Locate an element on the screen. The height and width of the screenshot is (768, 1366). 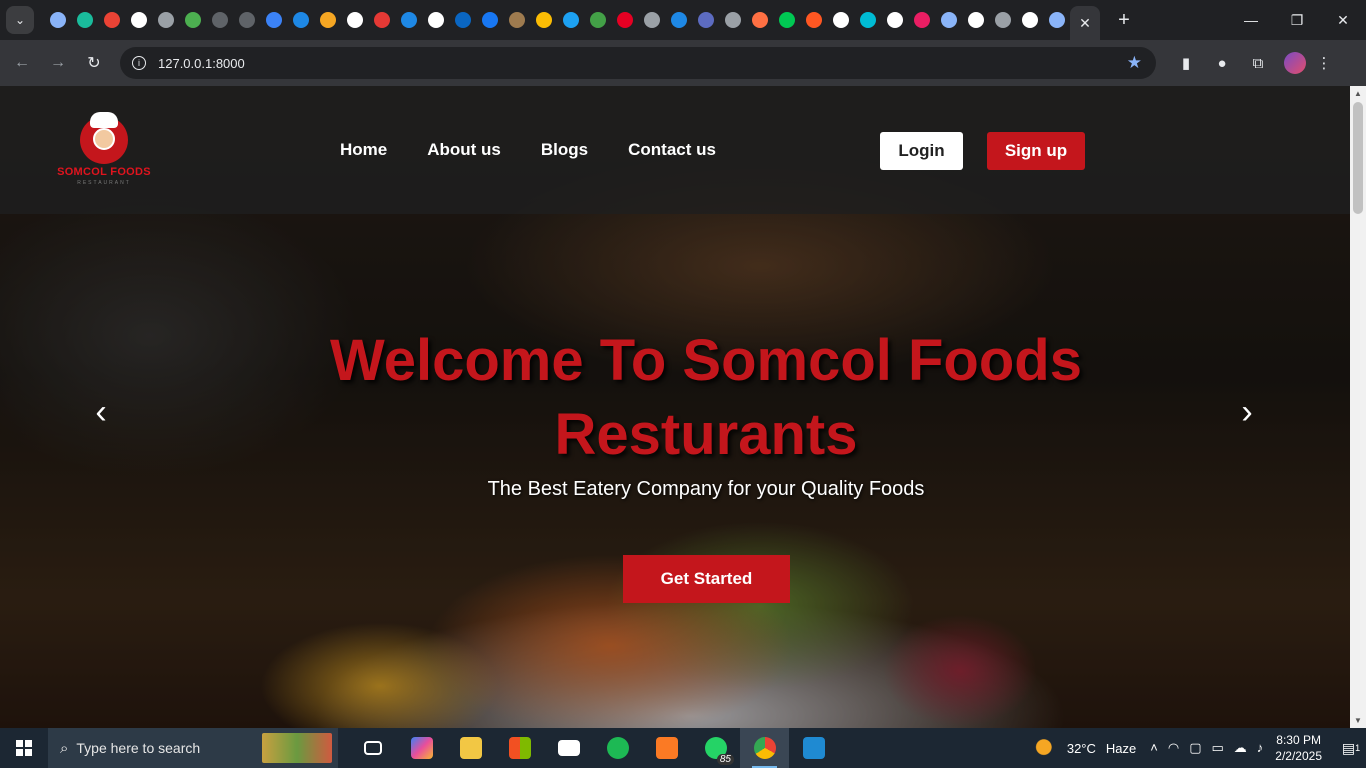
pinned-tab-36-favicon-icon is located at coordinates (1029, 20).